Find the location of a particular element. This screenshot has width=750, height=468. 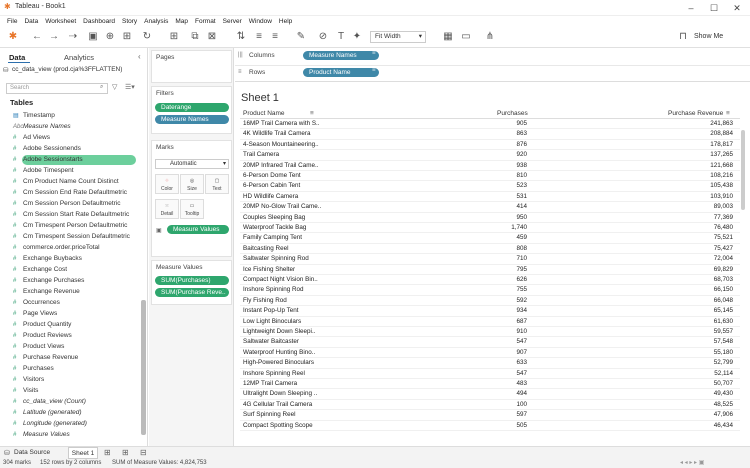

table-row: Ultralight Down Sleeping .. 494 49,430 is located at coordinates (490, 394).